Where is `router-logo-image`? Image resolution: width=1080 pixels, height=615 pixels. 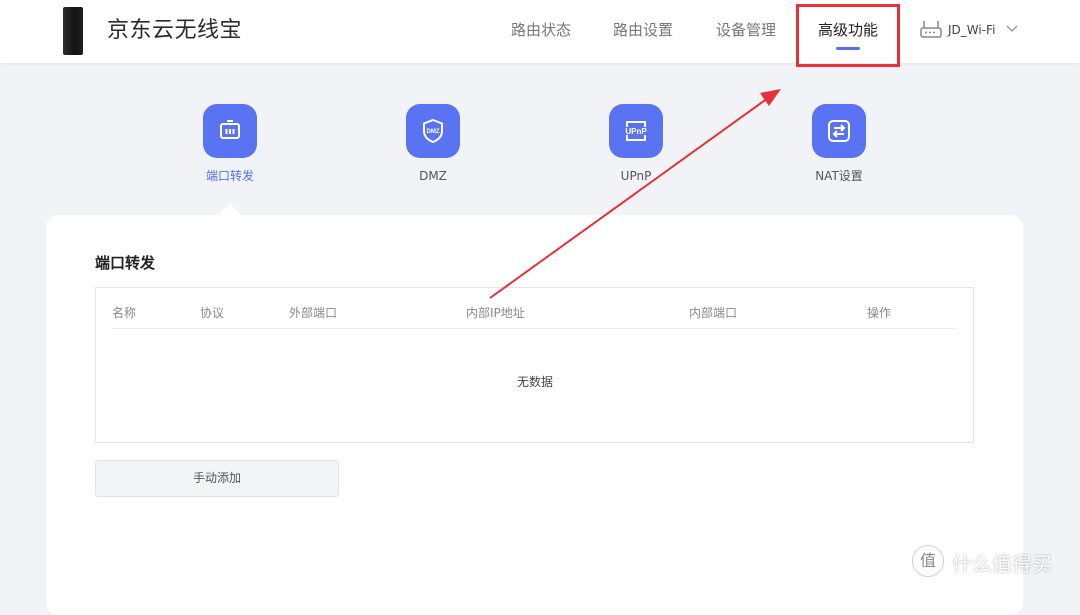 router-logo-image is located at coordinates (73, 31).